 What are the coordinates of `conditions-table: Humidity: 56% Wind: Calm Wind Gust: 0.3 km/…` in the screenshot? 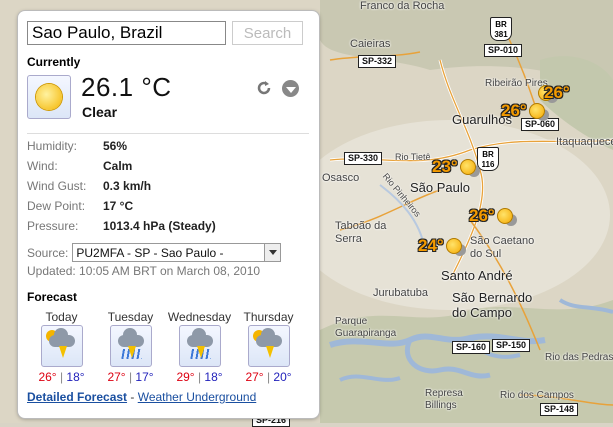 It's located at (121, 186).